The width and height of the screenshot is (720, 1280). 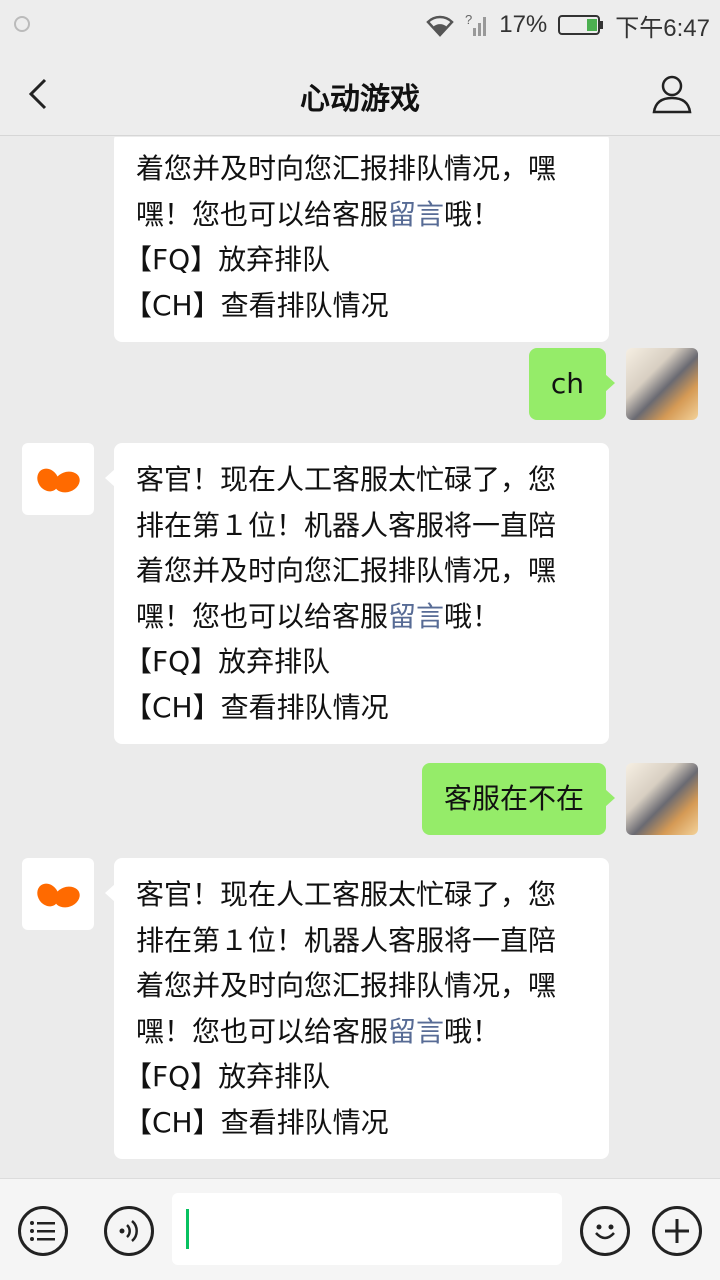 What do you see at coordinates (22, 24) in the screenshot?
I see `notification-icon` at bounding box center [22, 24].